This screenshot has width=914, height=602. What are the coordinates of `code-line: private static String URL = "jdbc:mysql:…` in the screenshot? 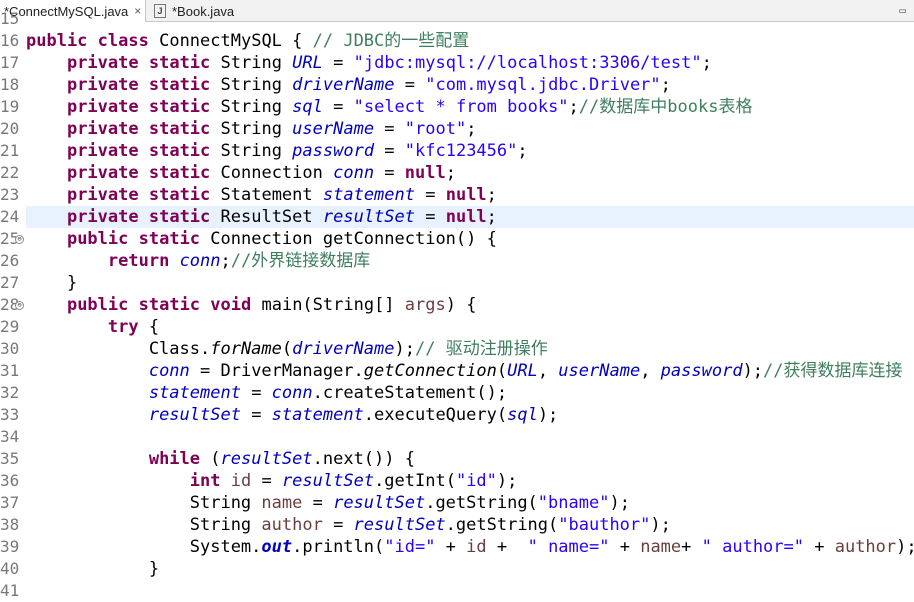 It's located at (470, 63).